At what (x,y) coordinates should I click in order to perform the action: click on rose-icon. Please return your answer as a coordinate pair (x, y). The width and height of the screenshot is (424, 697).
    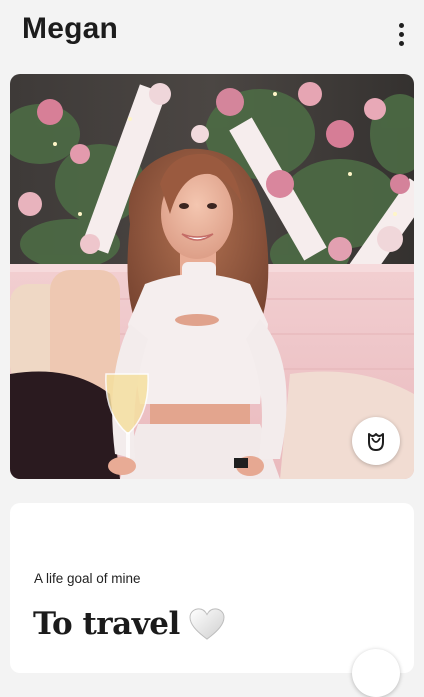
    Looking at the image, I should click on (376, 442).